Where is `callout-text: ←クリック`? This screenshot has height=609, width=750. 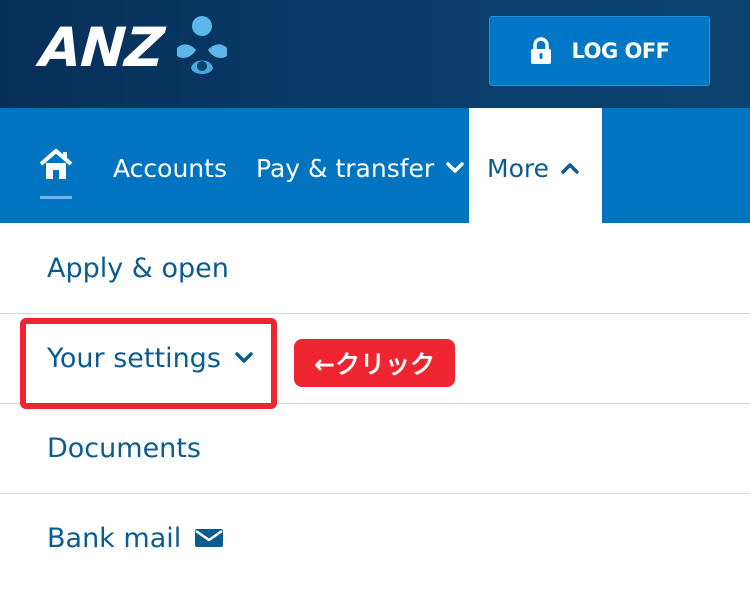
callout-text: ←クリック is located at coordinates (374, 364).